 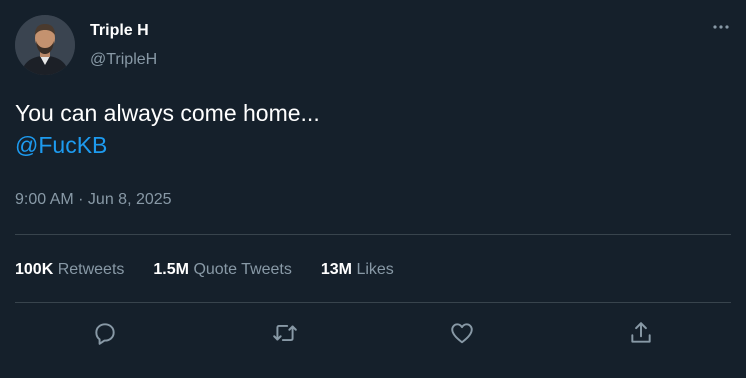 I want to click on retweets-label: Retweets, so click(x=91, y=269).